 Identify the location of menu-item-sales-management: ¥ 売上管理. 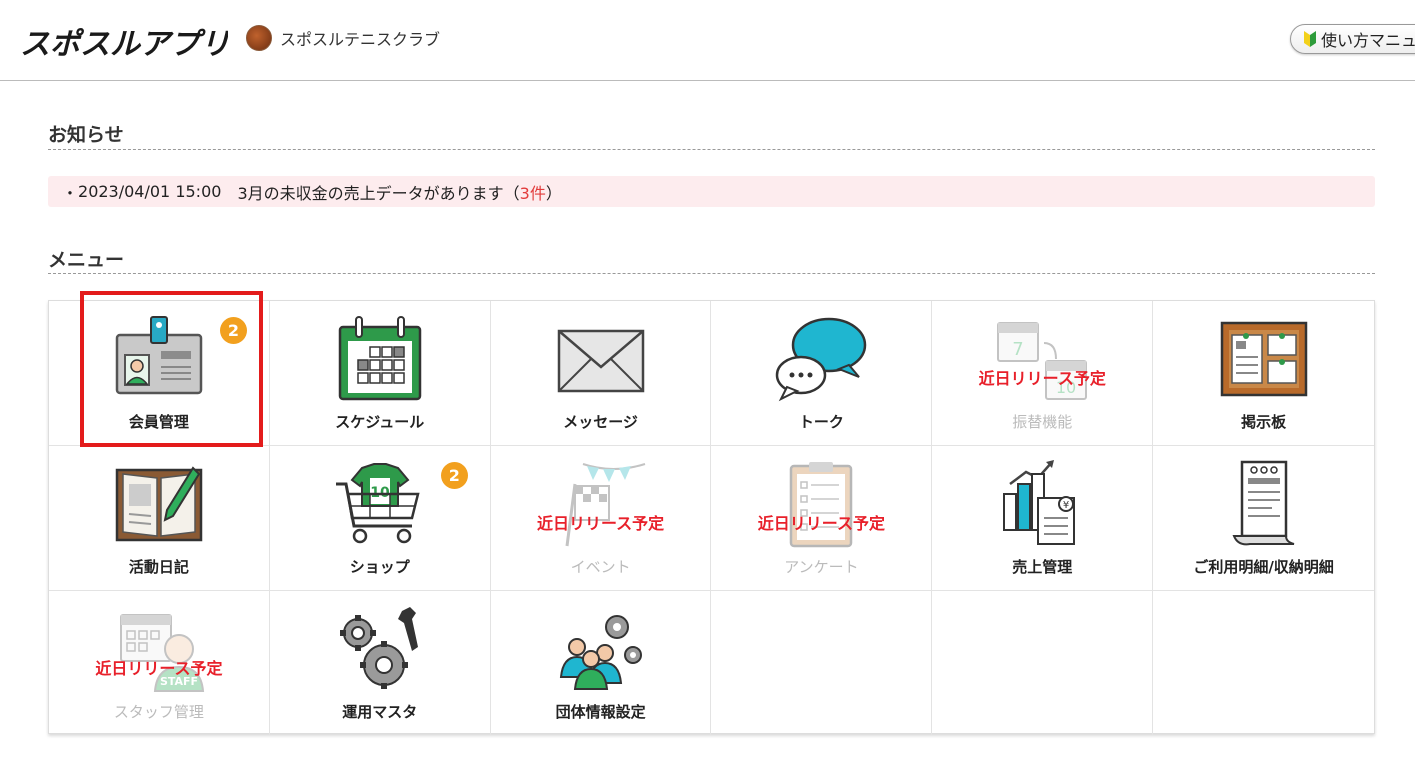
(1043, 518).